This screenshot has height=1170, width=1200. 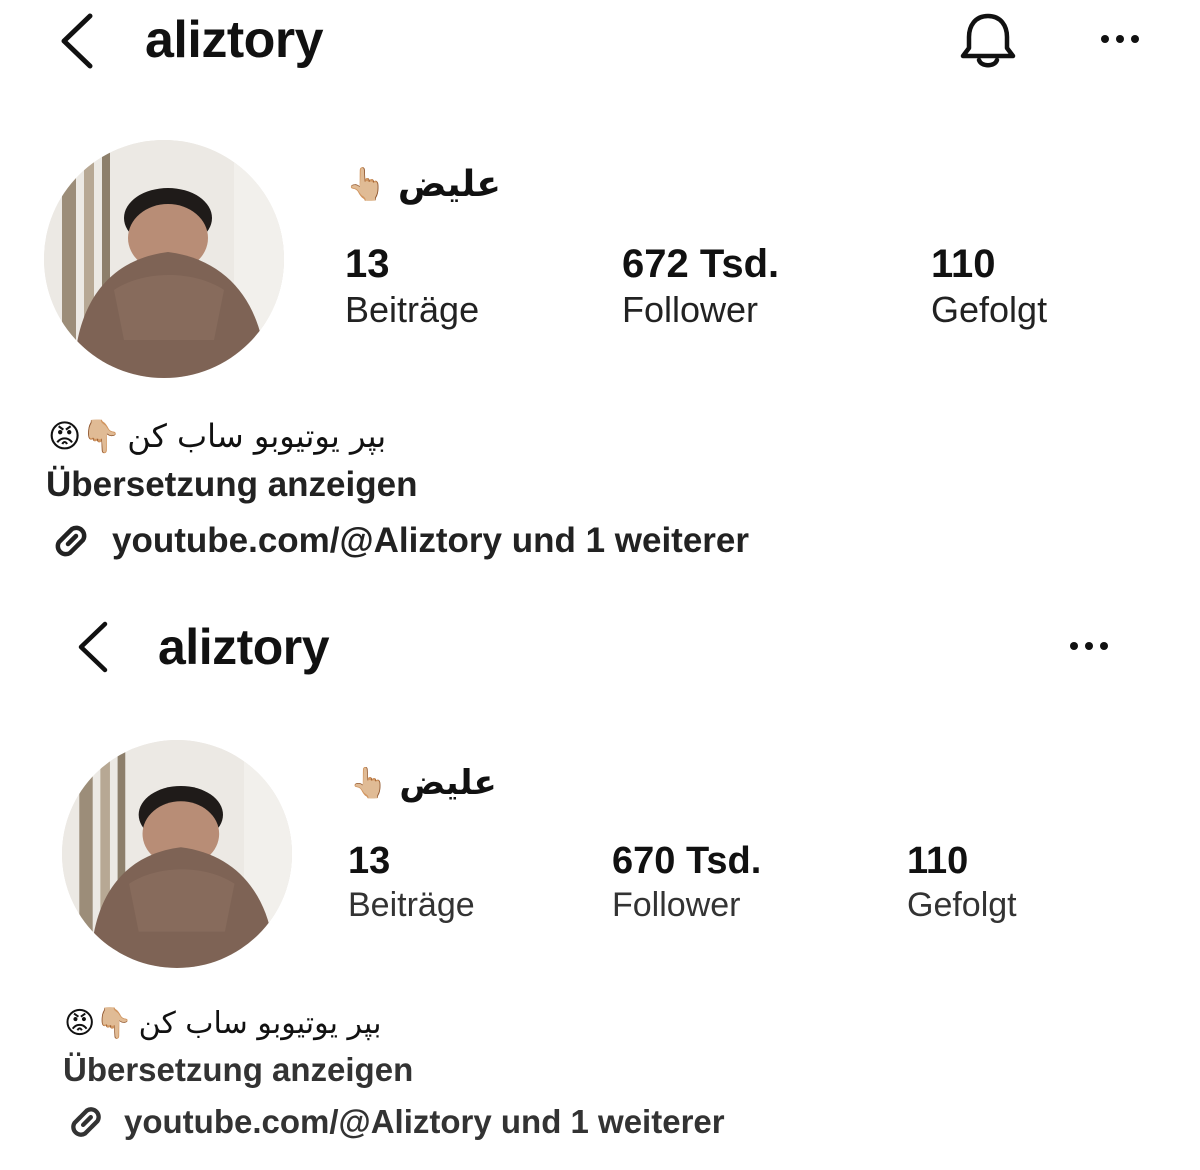 I want to click on stat-followers: 672 Tsd. Follower, so click(x=700, y=286).